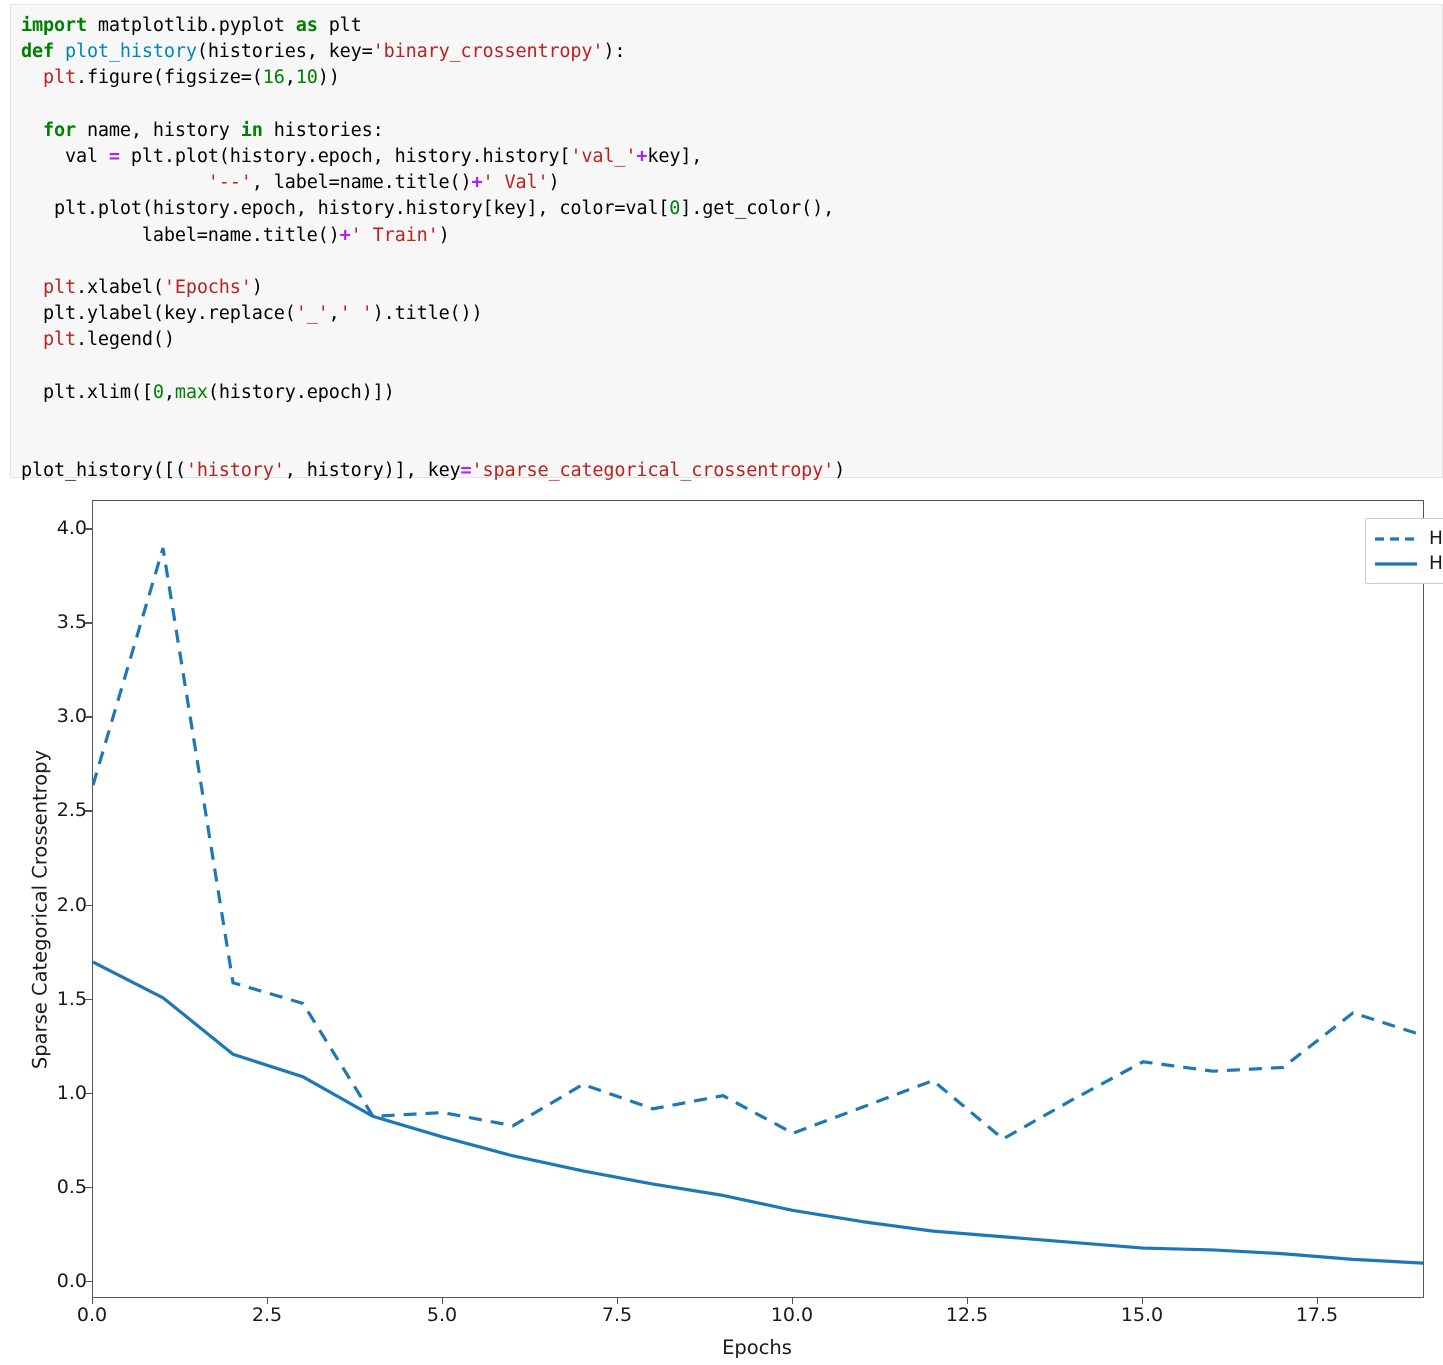 The height and width of the screenshot is (1365, 1443). Describe the element at coordinates (328, 78) in the screenshot. I see `code-token: ))` at that location.